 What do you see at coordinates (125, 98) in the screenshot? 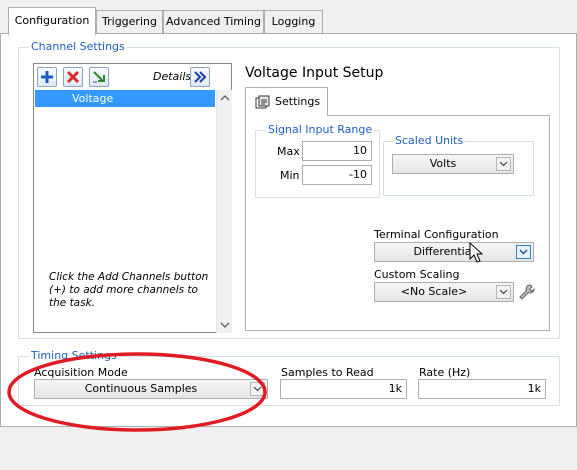
I see `list-item: Voltage` at bounding box center [125, 98].